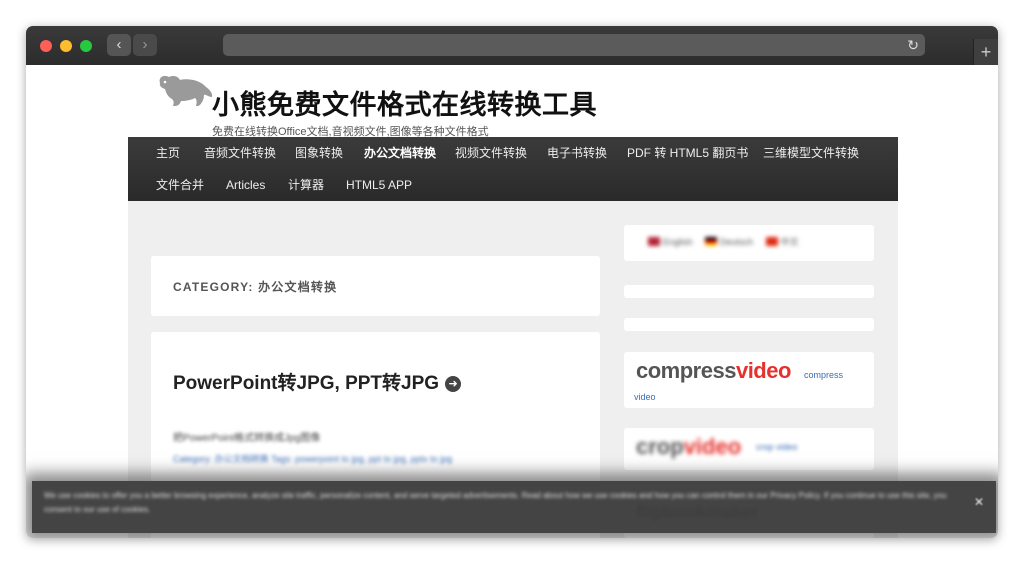  I want to click on close-window-button, so click(46, 46).